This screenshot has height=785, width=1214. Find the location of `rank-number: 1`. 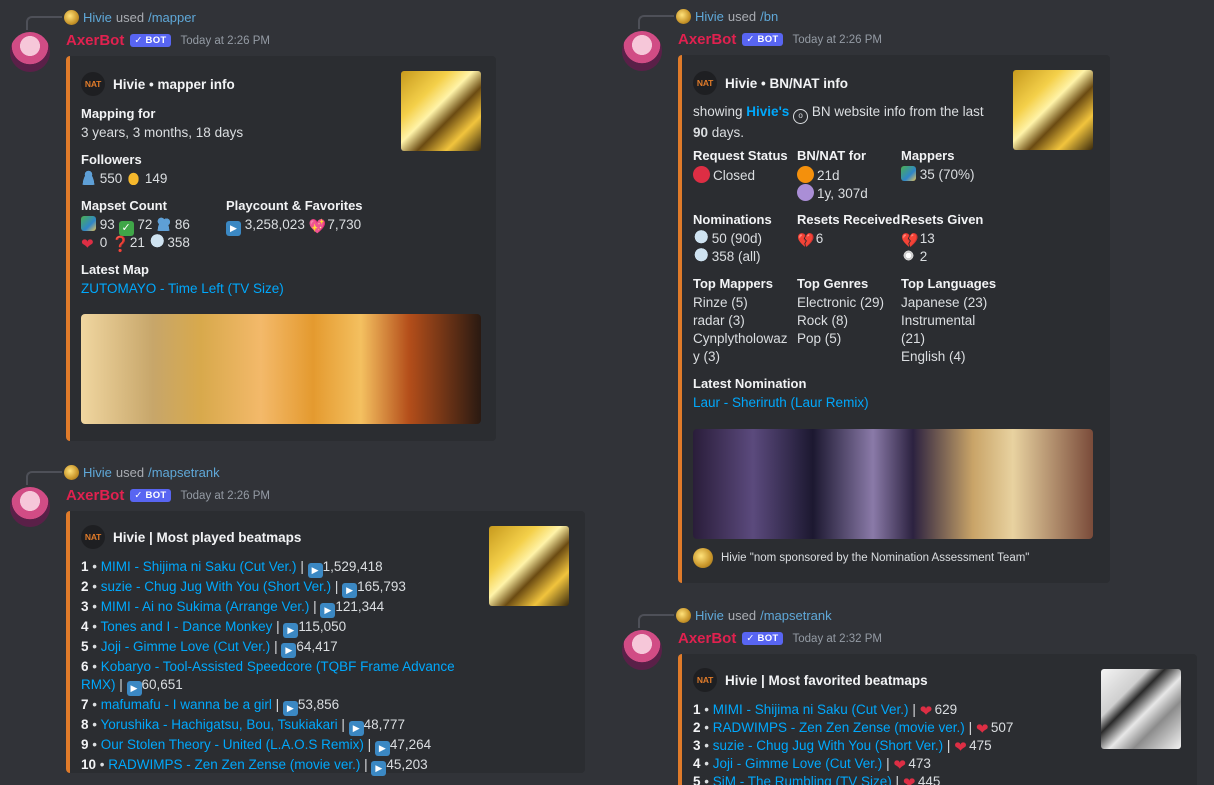

rank-number: 1 is located at coordinates (85, 566).